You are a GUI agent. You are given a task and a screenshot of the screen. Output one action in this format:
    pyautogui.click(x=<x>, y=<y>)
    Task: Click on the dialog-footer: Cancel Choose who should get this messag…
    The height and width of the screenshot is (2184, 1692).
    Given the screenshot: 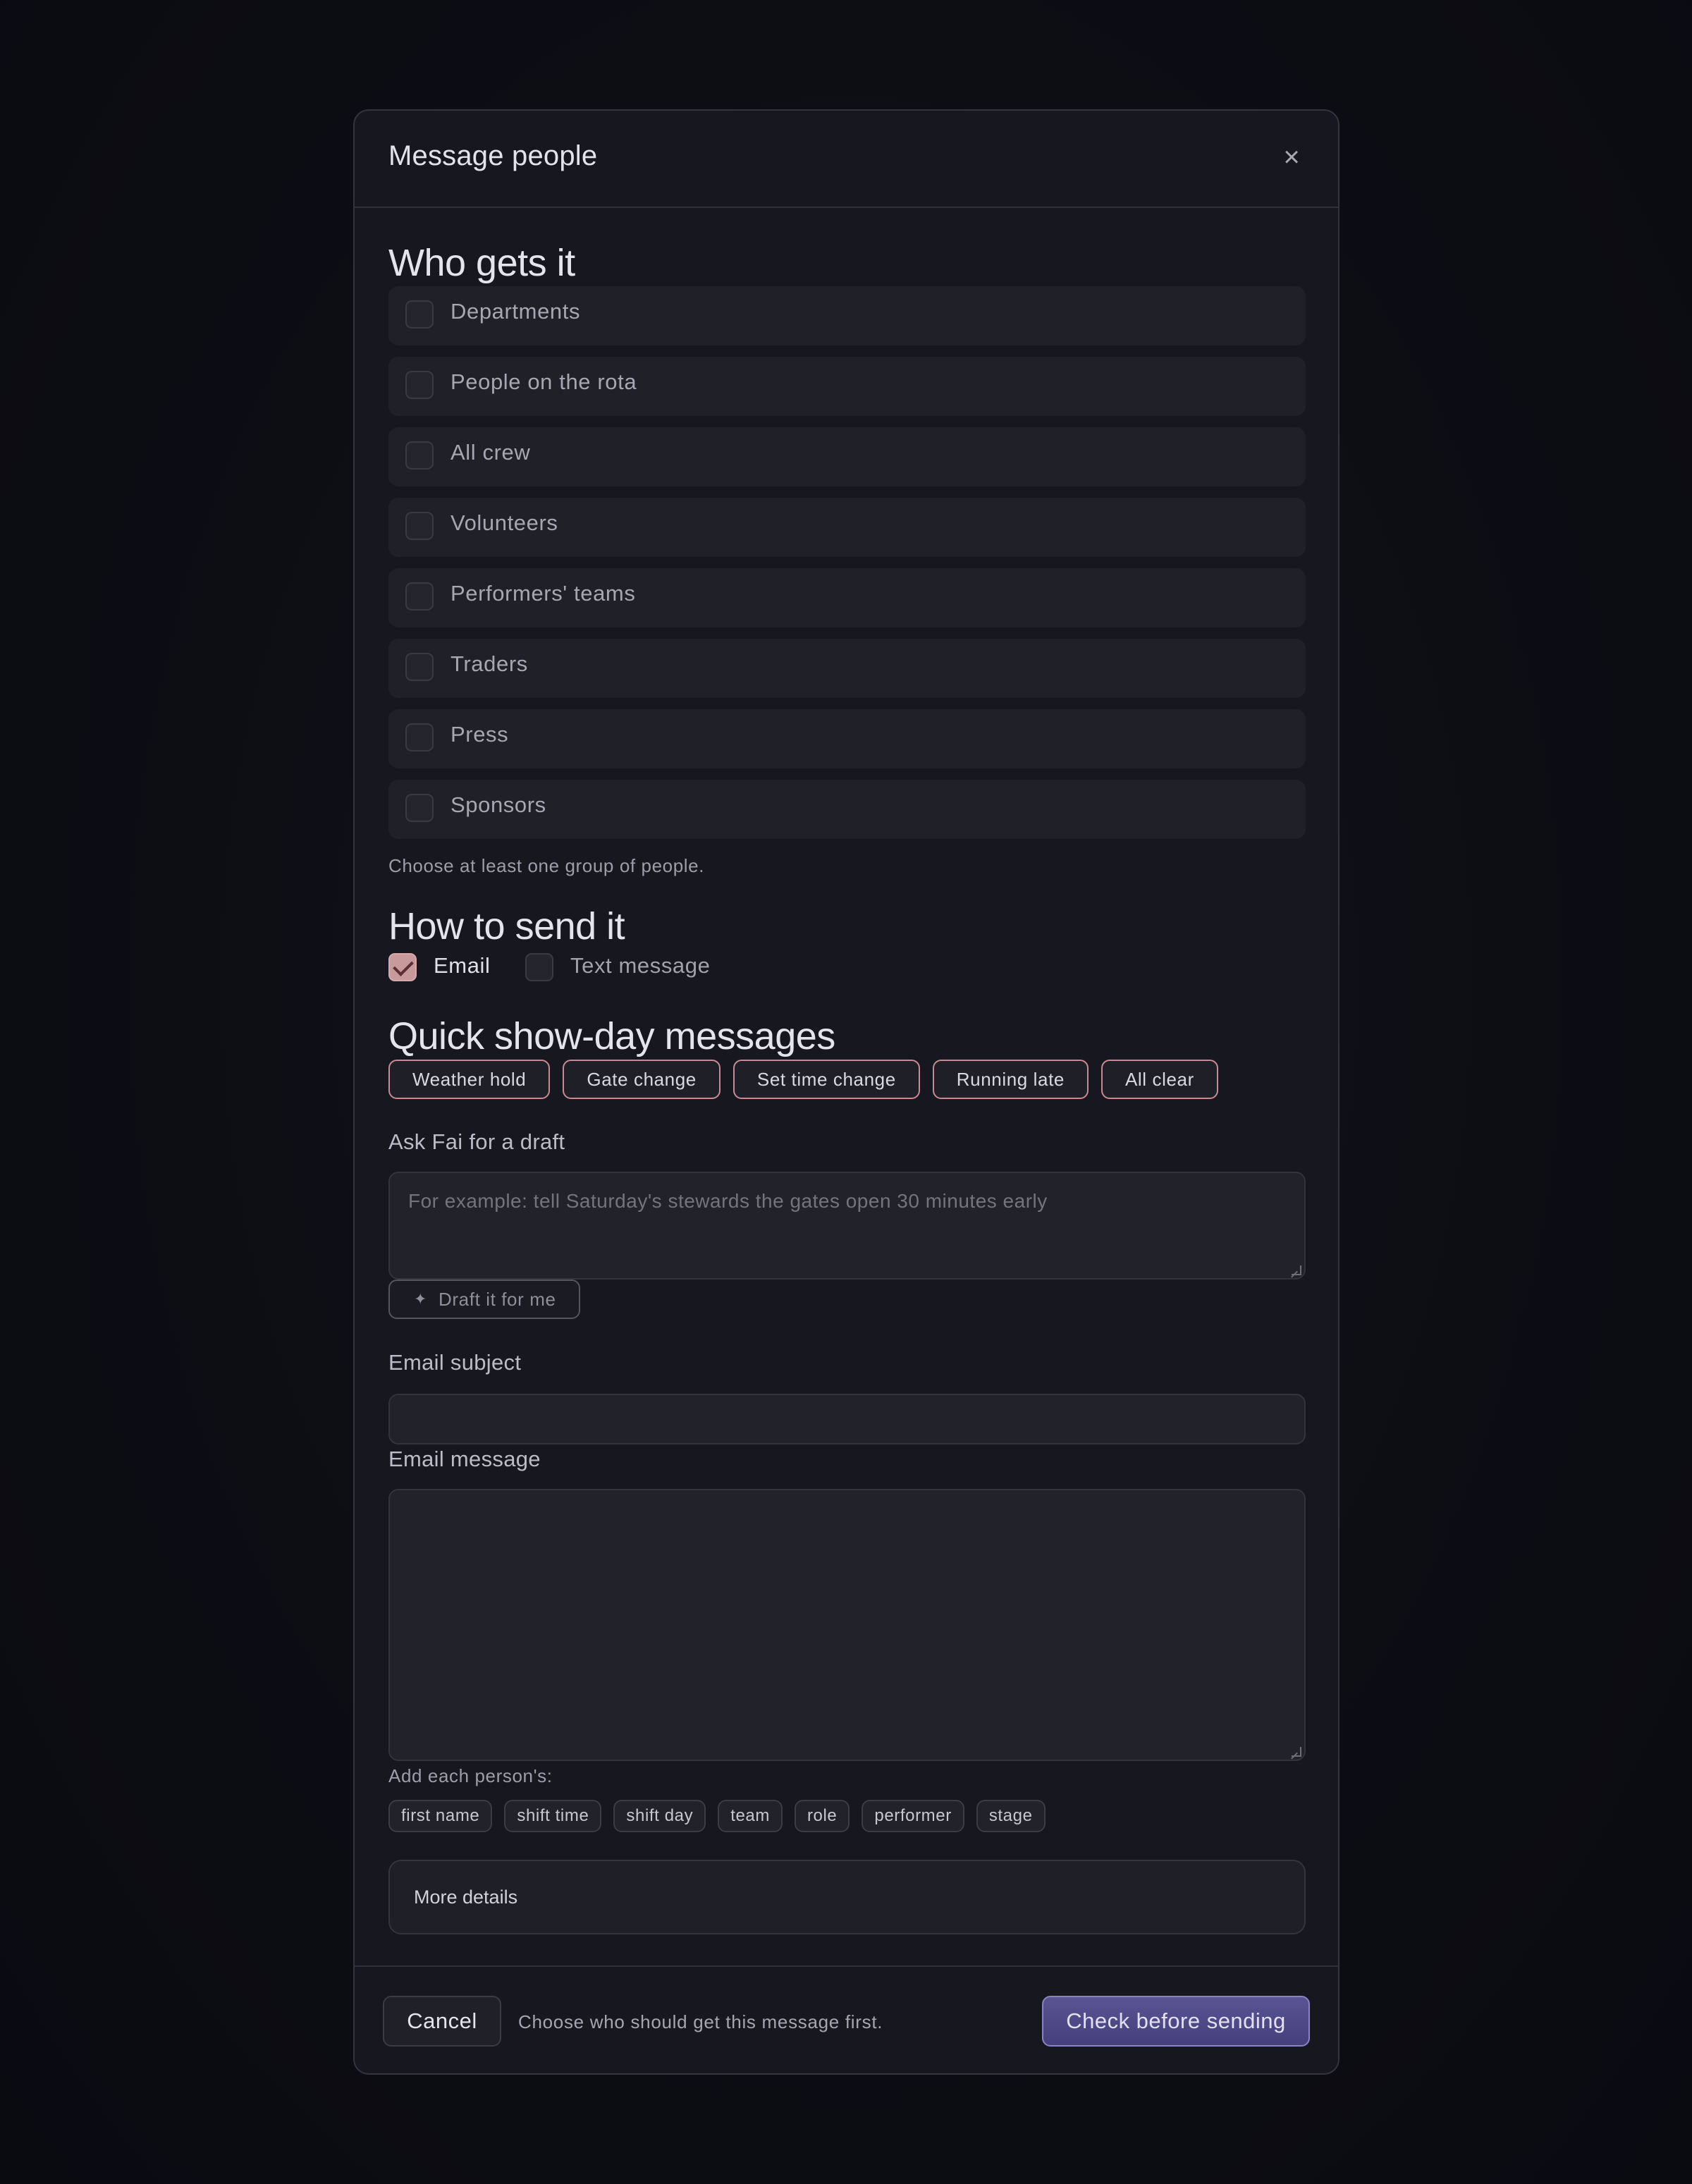 What is the action you would take?
    pyautogui.click(x=846, y=2019)
    